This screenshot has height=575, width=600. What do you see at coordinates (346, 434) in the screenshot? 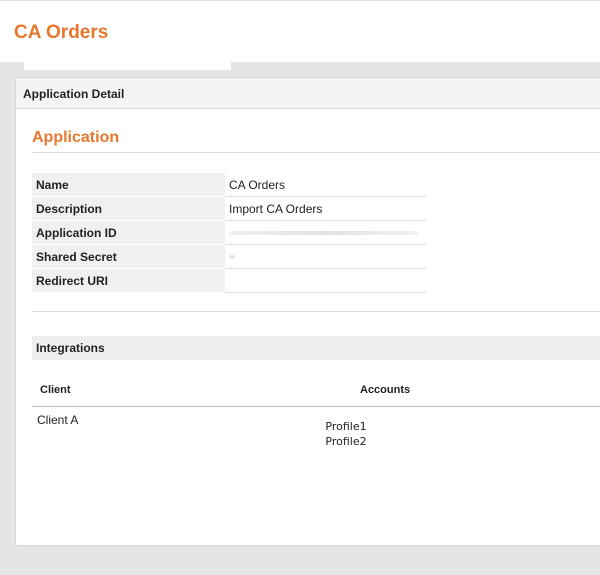
I see `accounts-cell: Profile1 Profile2` at bounding box center [346, 434].